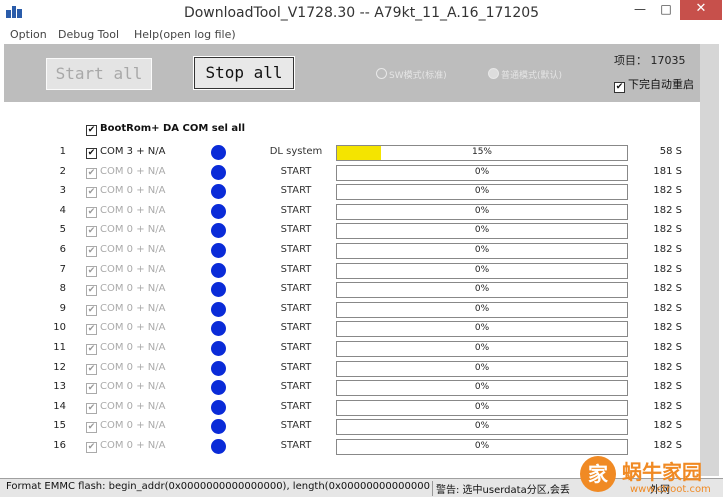 The width and height of the screenshot is (723, 504). Describe the element at coordinates (418, 76) in the screenshot. I see `radio-sw-label: SW模式(标准)` at that location.